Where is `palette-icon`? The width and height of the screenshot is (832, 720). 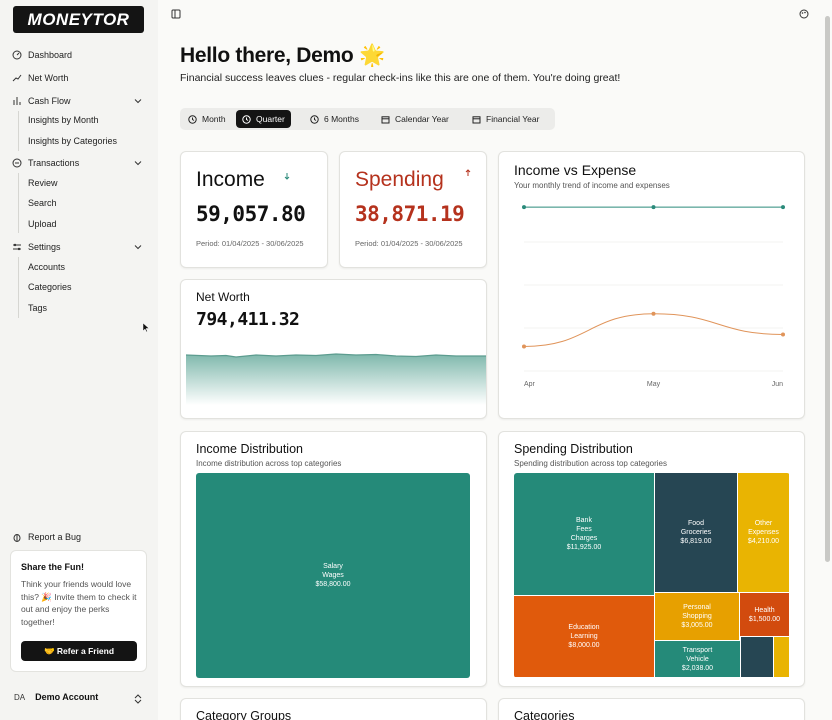 palette-icon is located at coordinates (804, 14).